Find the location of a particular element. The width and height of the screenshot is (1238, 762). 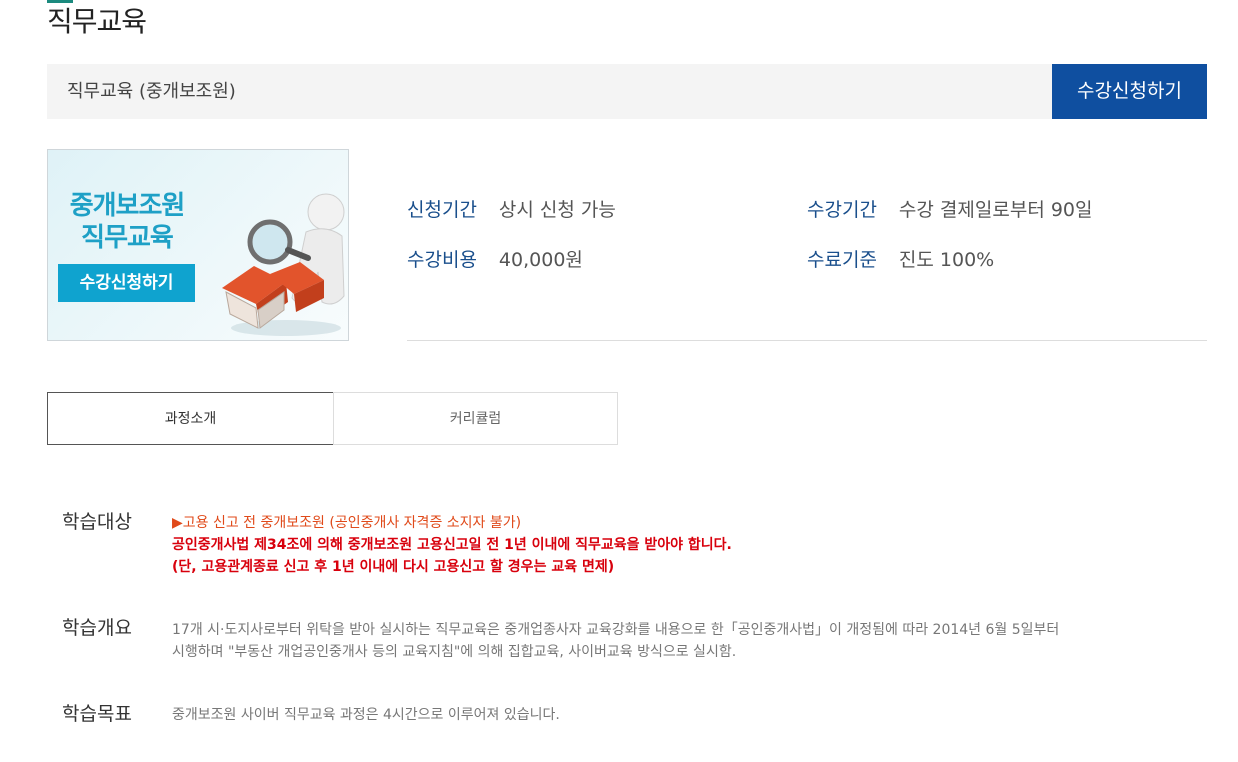

info-completion: 수료기준 진도 100% is located at coordinates (900, 260).